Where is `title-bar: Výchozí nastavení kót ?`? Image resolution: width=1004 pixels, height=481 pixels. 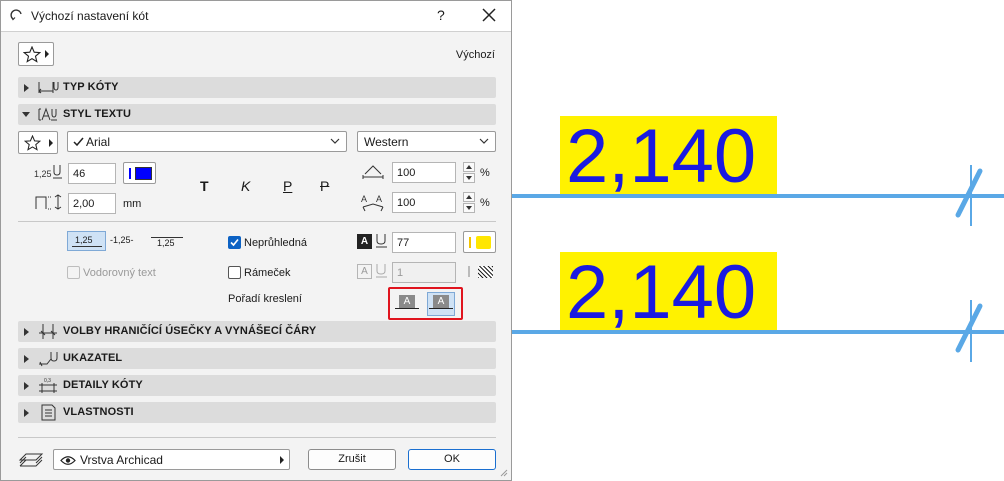 title-bar: Výchozí nastavení kót ? is located at coordinates (256, 16).